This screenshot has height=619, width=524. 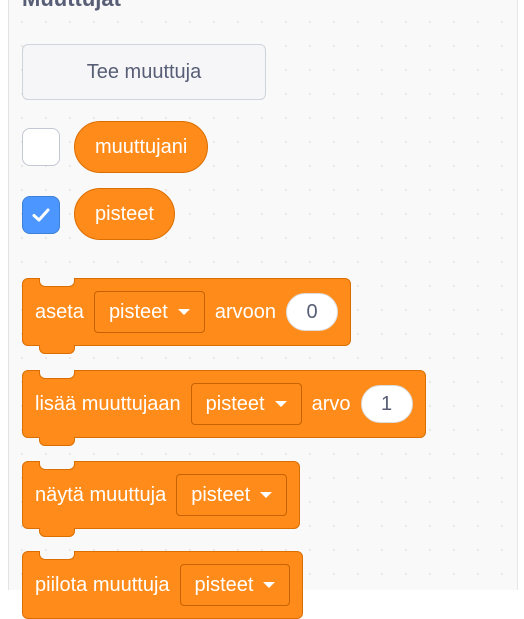 I want to click on variable-checkbox-pisteet, so click(x=41, y=215).